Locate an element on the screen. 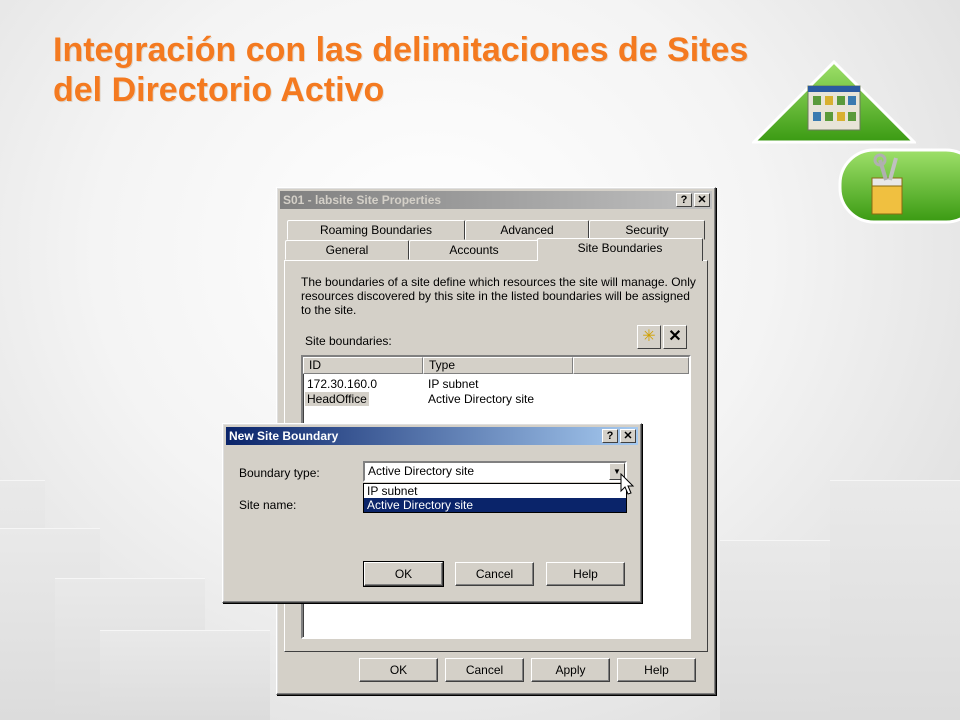 Image resolution: width=960 pixels, height=720 pixels. option-active-directory-site: Active Directory site is located at coordinates (495, 505).